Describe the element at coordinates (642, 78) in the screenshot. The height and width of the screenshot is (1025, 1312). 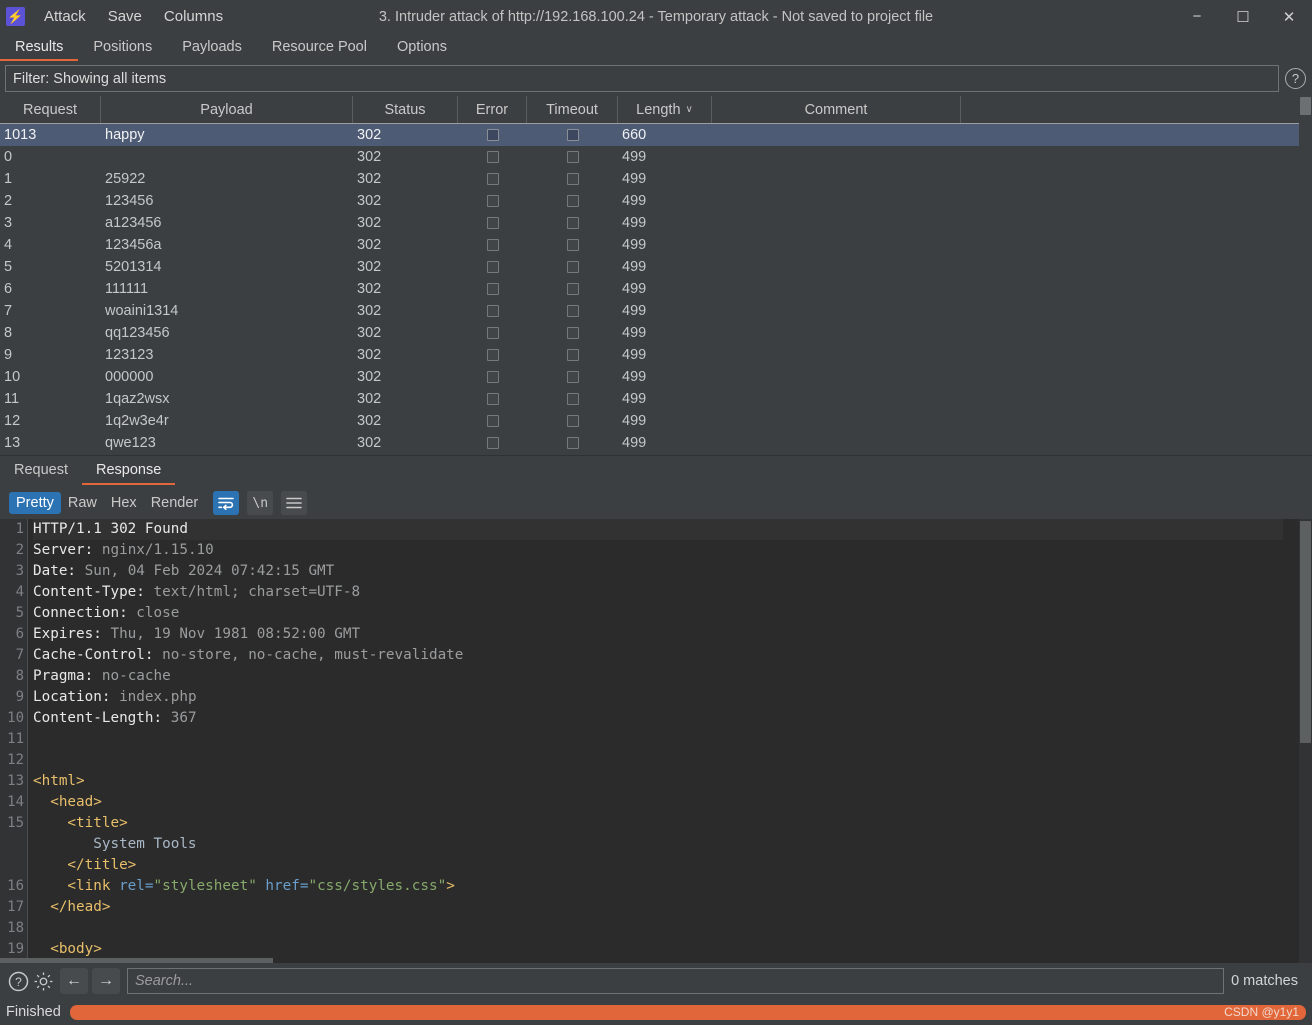
I see `filter-input: Filter: Showing all items` at that location.